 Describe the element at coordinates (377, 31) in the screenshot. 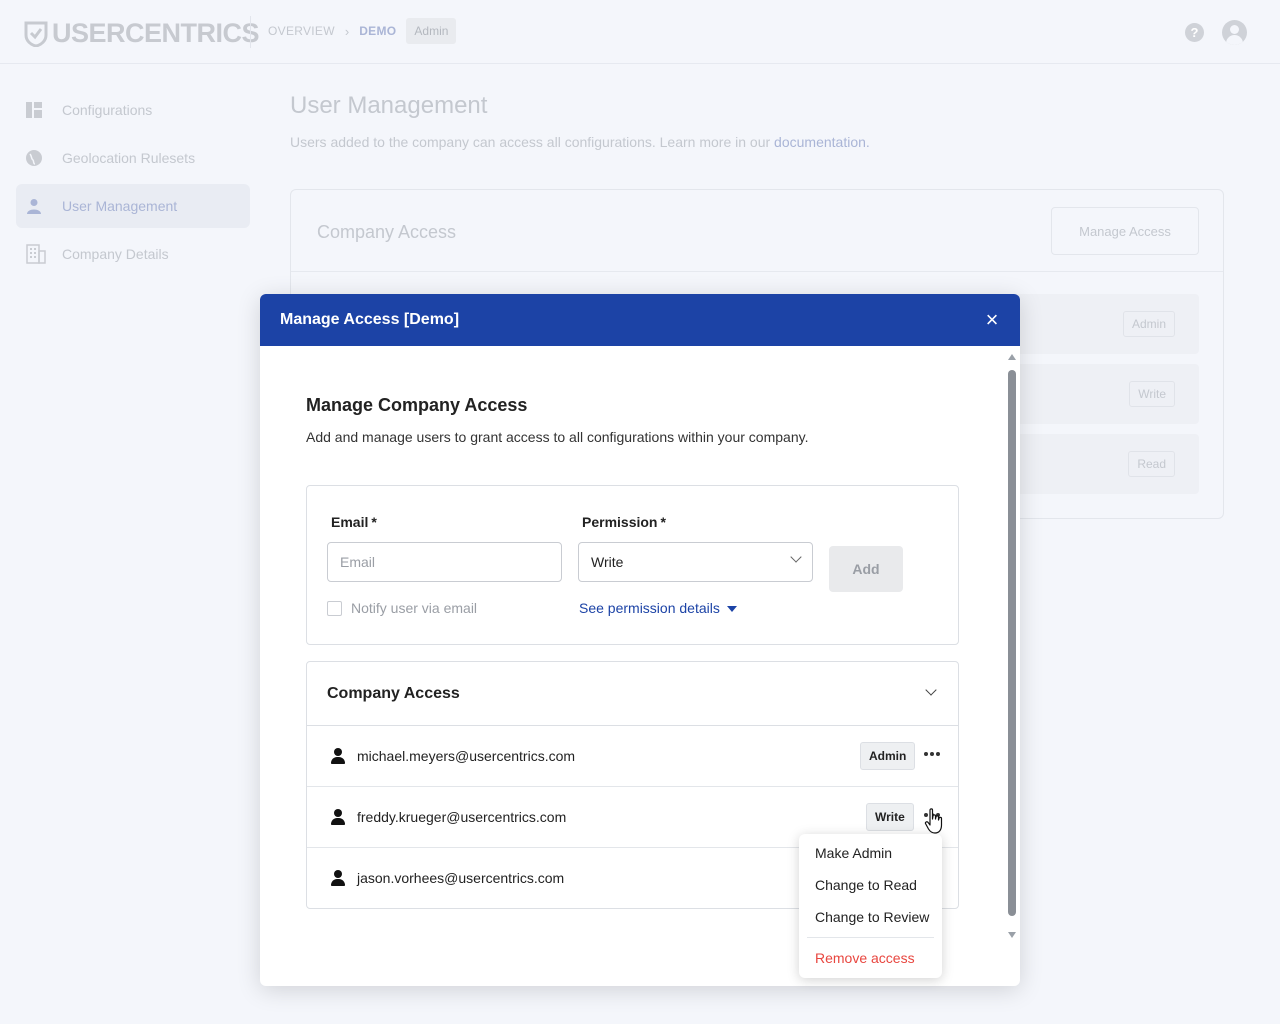

I see `breadcrumb-current: DEMO` at that location.